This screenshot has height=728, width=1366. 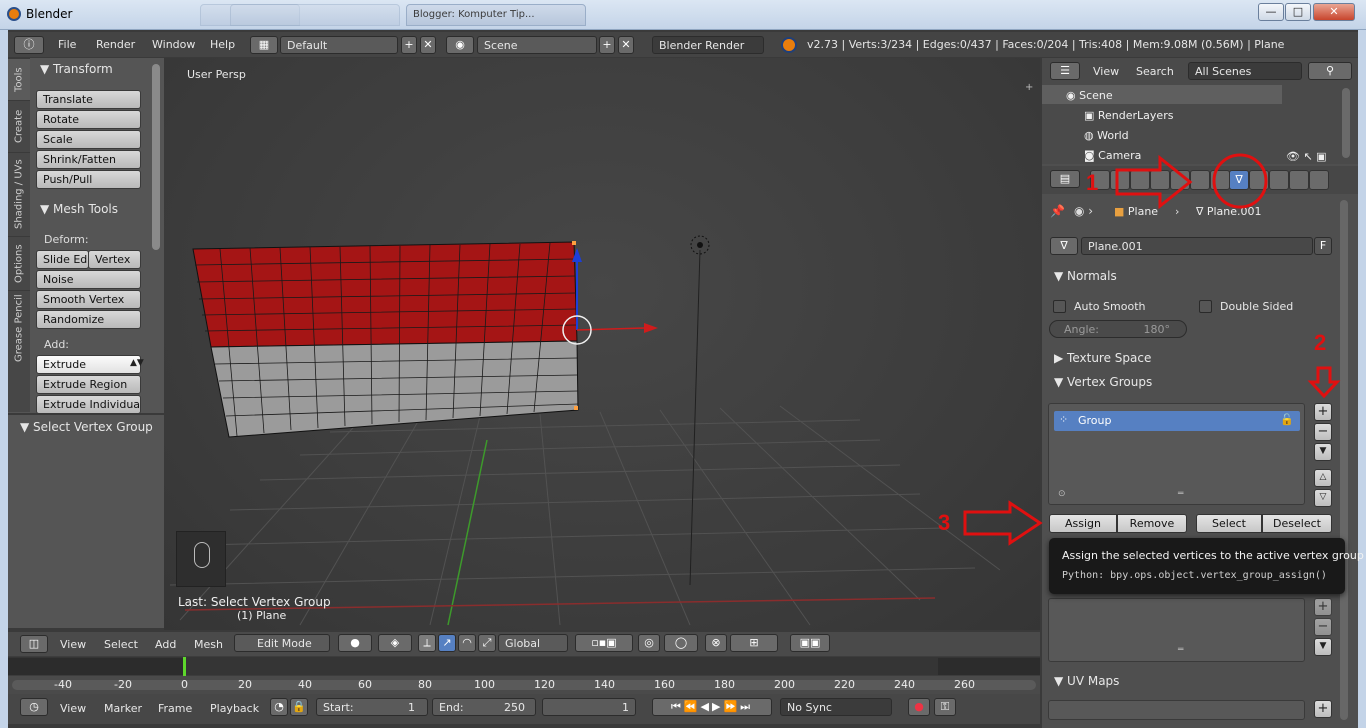 What do you see at coordinates (1240, 181) in the screenshot?
I see `highlight-circle-icon` at bounding box center [1240, 181].